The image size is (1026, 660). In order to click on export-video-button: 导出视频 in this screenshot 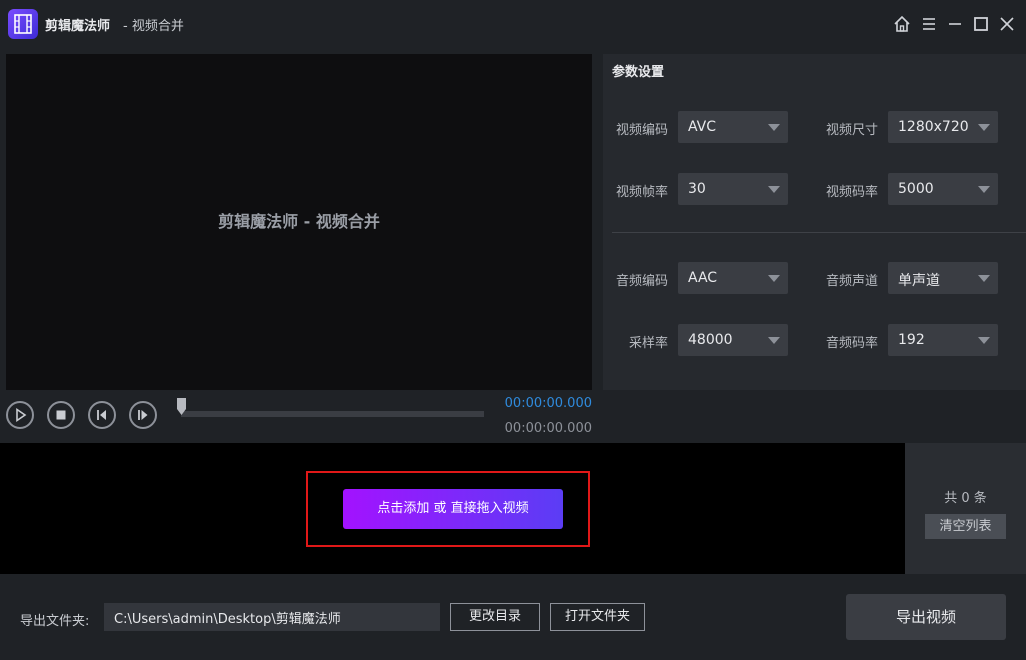, I will do `click(926, 617)`.